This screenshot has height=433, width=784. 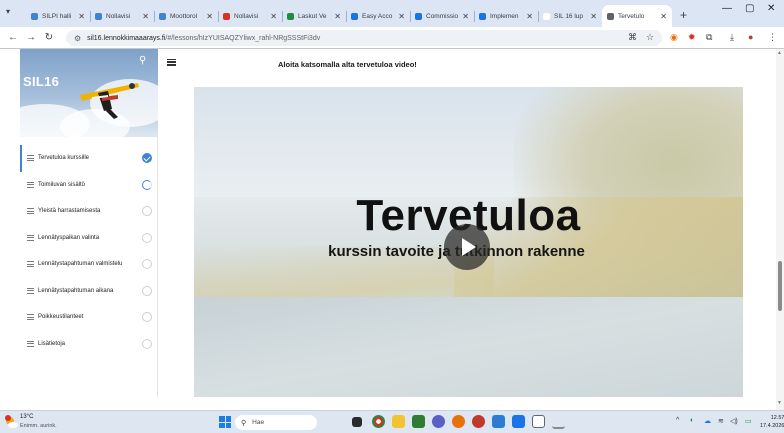 What do you see at coordinates (467, 247) in the screenshot?
I see `play-button-icon` at bounding box center [467, 247].